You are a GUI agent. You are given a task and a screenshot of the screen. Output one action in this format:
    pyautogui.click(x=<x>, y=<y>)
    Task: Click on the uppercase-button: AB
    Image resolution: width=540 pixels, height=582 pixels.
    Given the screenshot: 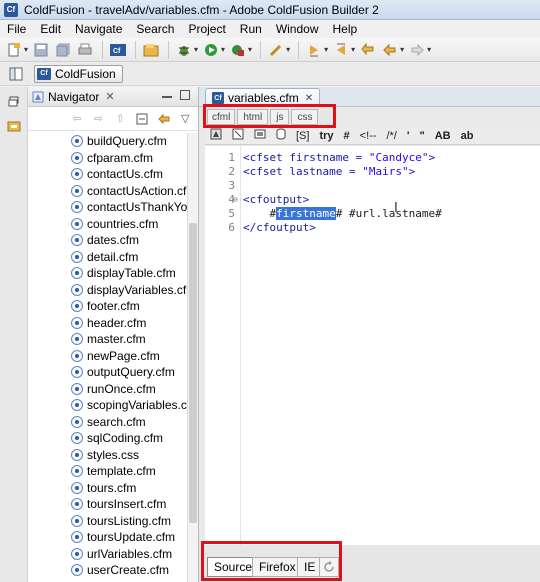 What is the action you would take?
    pyautogui.click(x=443, y=136)
    